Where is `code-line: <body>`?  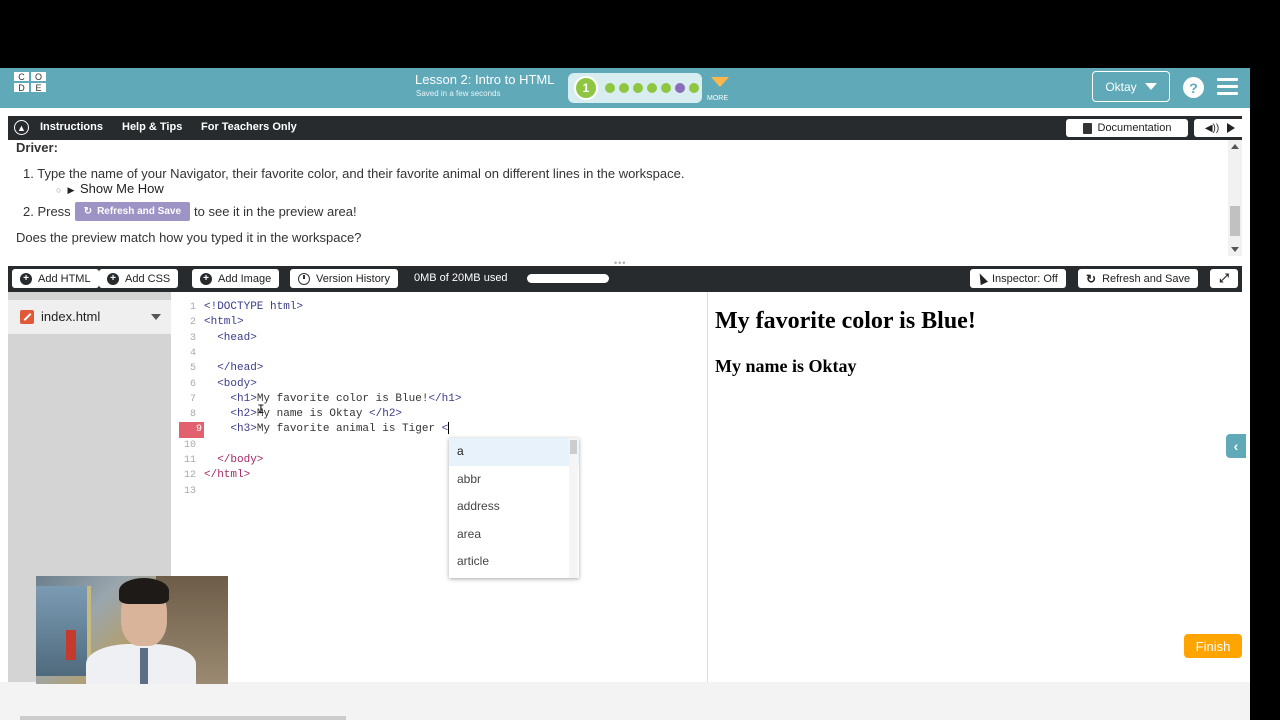 code-line: <body> is located at coordinates (230, 383).